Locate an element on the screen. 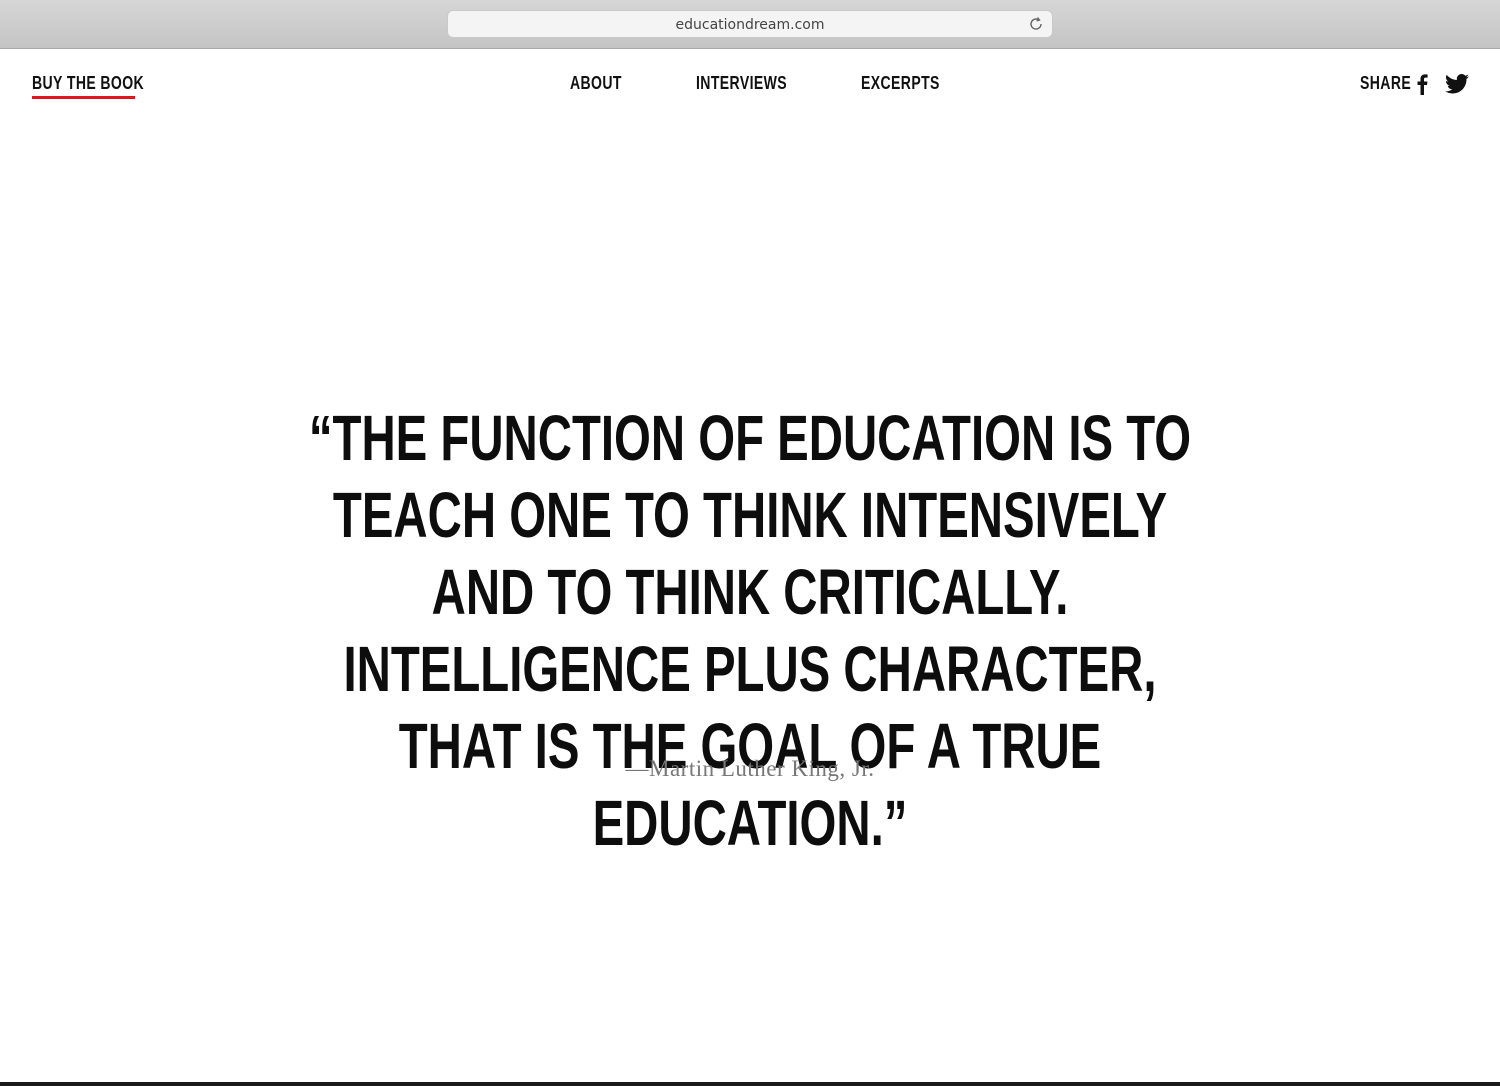 The width and height of the screenshot is (1500, 1086). nav-interviews: INTERVIEWS is located at coordinates (741, 83).